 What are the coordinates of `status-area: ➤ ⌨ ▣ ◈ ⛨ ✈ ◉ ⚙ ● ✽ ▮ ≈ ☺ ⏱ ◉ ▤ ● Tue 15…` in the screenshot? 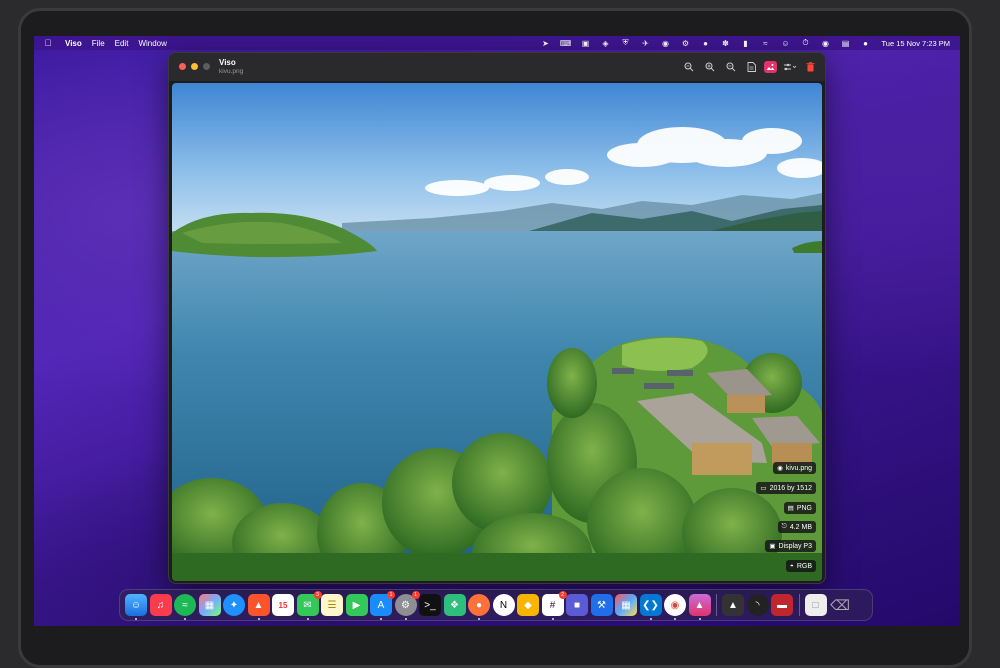 It's located at (742, 43).